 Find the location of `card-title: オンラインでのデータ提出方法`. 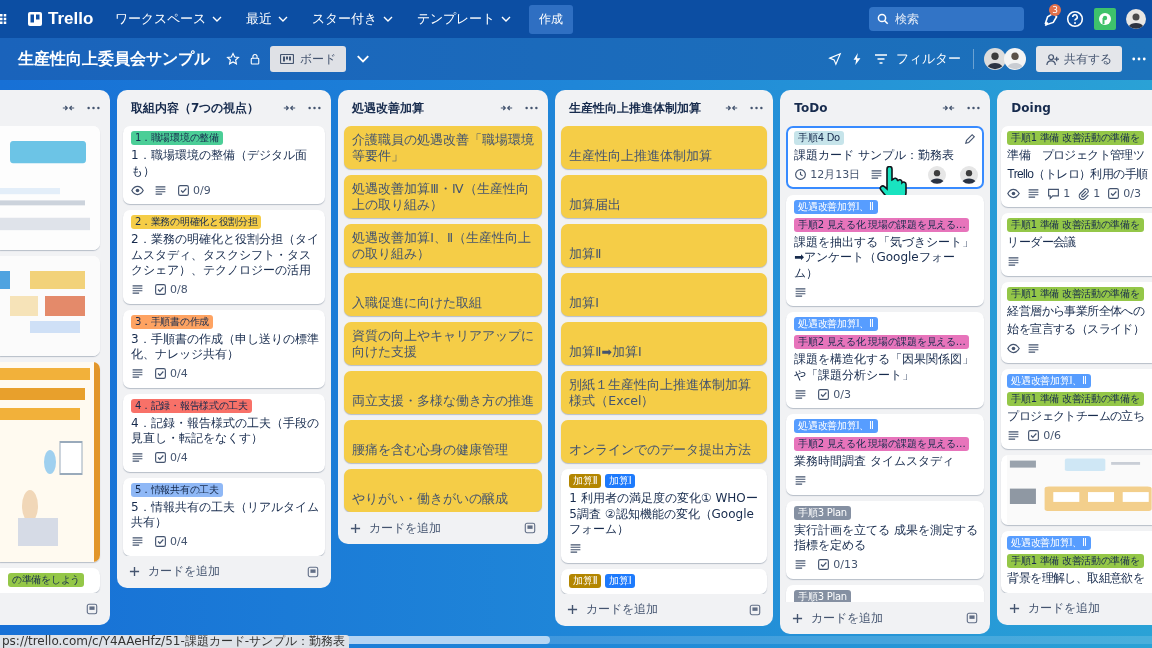

card-title: オンラインでのデータ提出方法 is located at coordinates (661, 449).